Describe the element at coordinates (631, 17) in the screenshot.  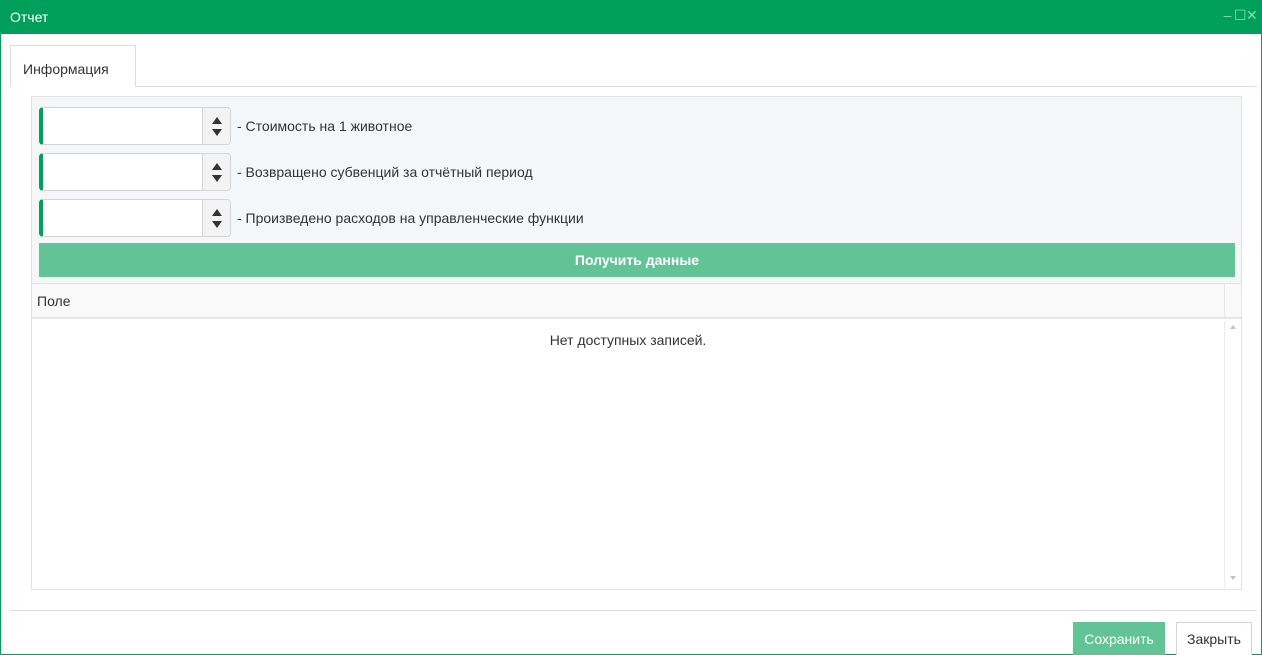
I see `title-bar: Отчет – ☐ ✕` at that location.